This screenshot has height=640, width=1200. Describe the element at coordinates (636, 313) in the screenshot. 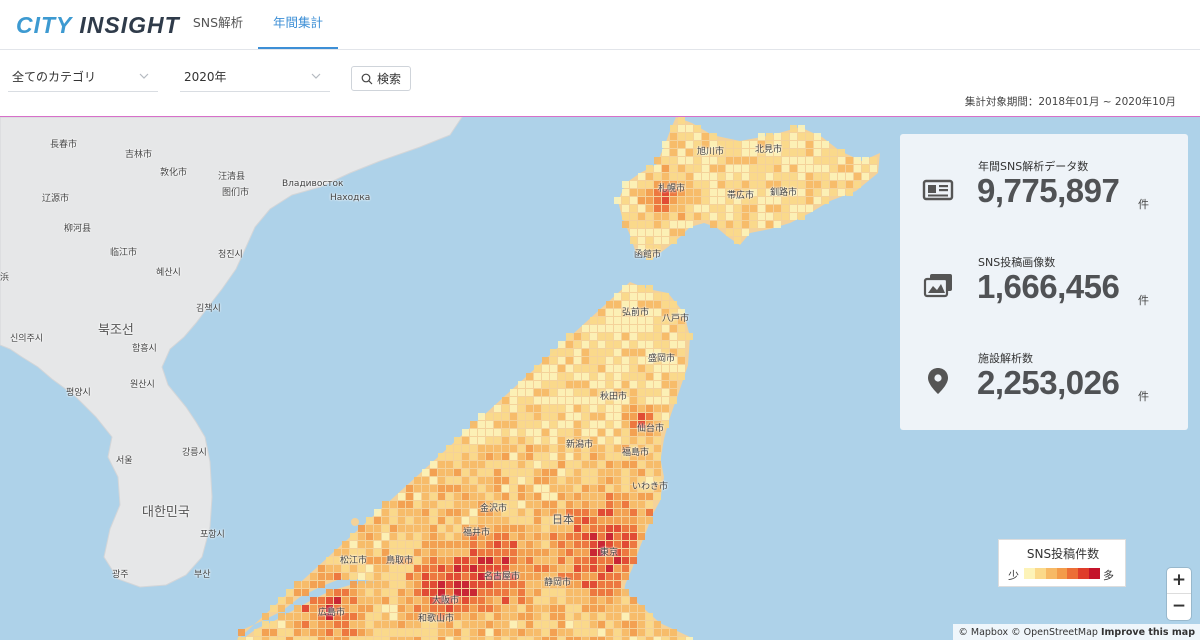

I see `map-label: 弘前市` at that location.